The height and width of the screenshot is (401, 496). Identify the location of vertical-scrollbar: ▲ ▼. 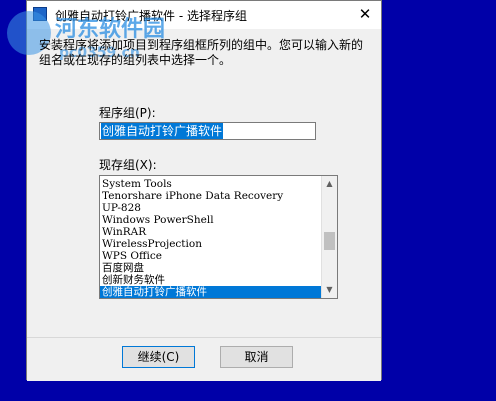
(329, 237).